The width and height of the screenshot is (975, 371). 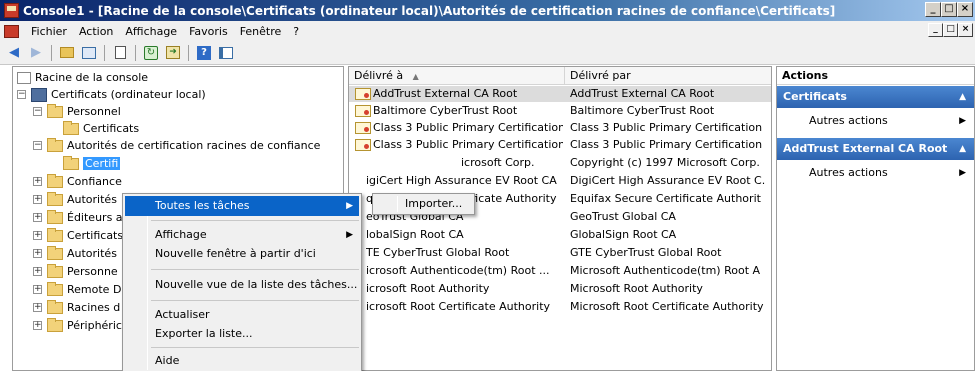 I want to click on menu-affichage: Affichage, so click(x=151, y=31).